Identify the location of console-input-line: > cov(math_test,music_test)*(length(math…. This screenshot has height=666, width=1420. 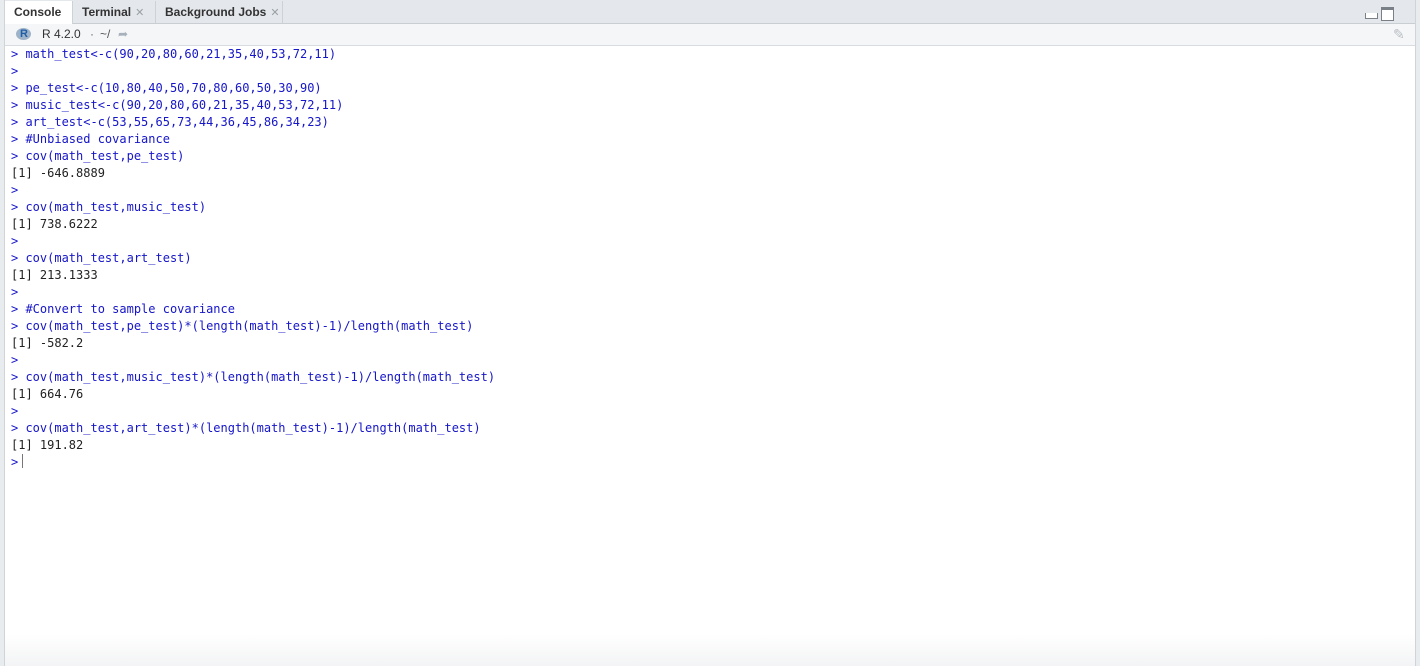
(253, 377).